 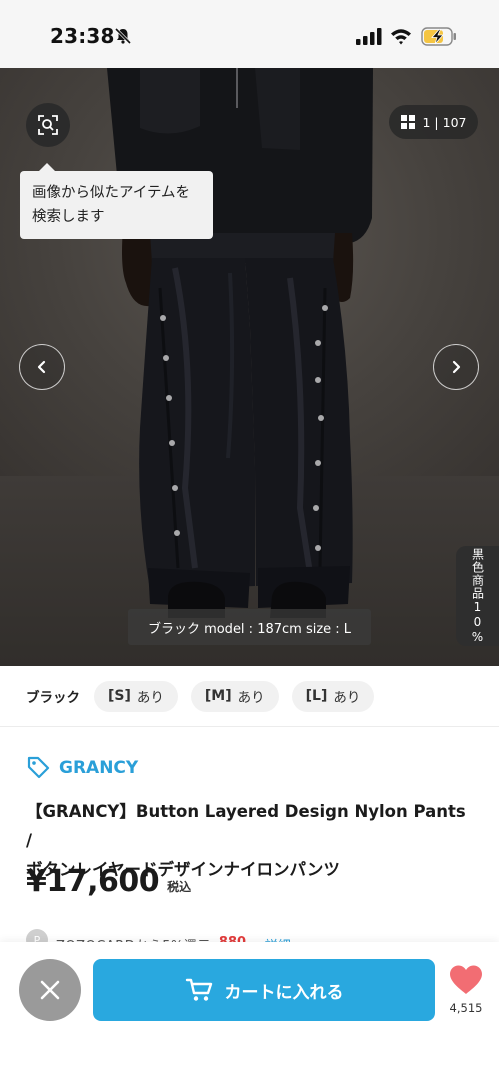 I want to click on close-icon, so click(x=50, y=990).